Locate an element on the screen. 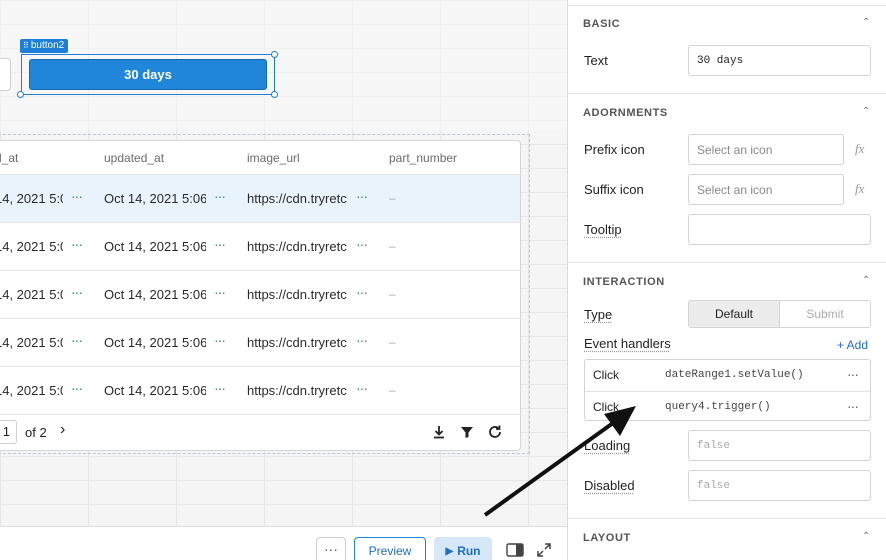  loading-value: false is located at coordinates (714, 445).